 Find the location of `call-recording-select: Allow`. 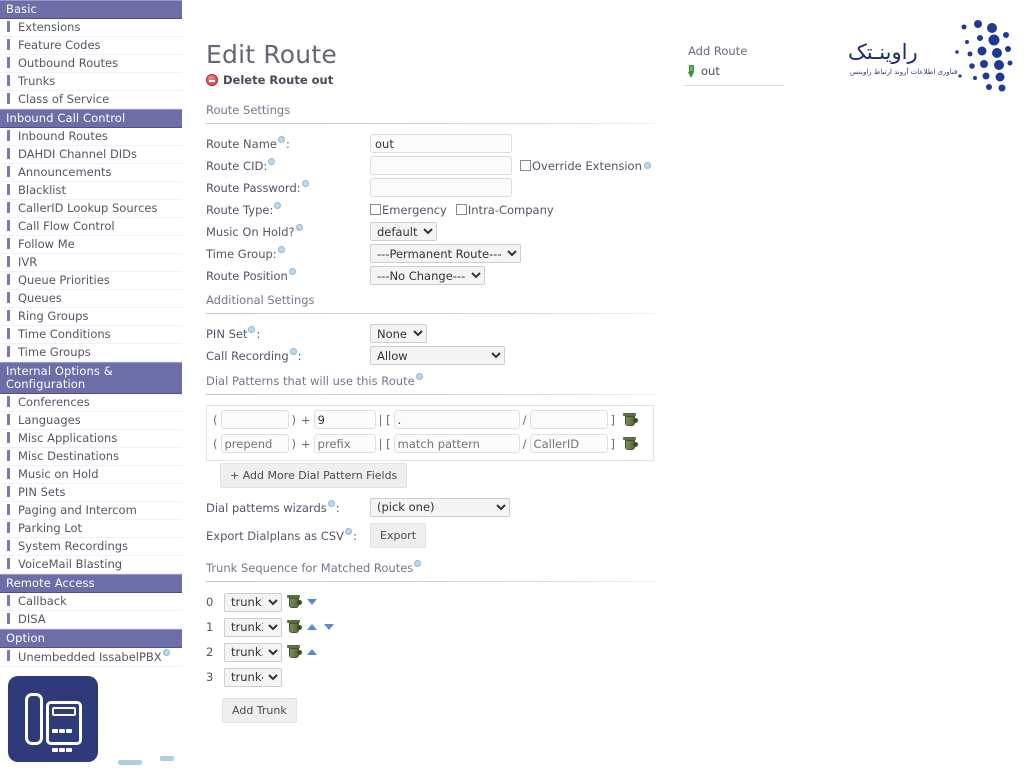

call-recording-select: Allow is located at coordinates (437, 355).